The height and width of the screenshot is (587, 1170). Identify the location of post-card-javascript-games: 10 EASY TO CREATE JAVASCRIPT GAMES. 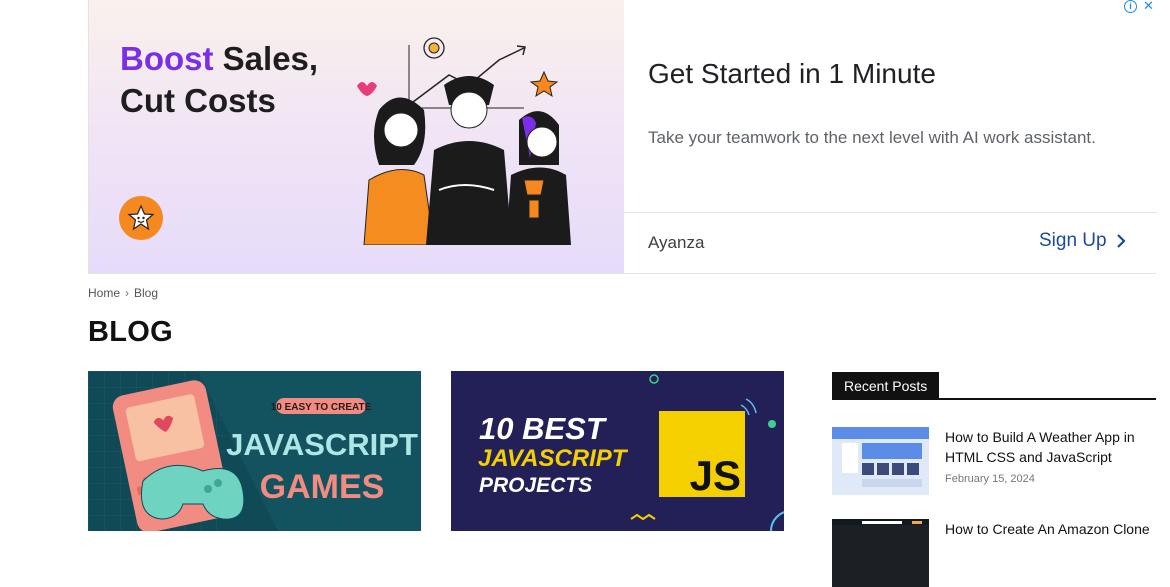
(254, 451).